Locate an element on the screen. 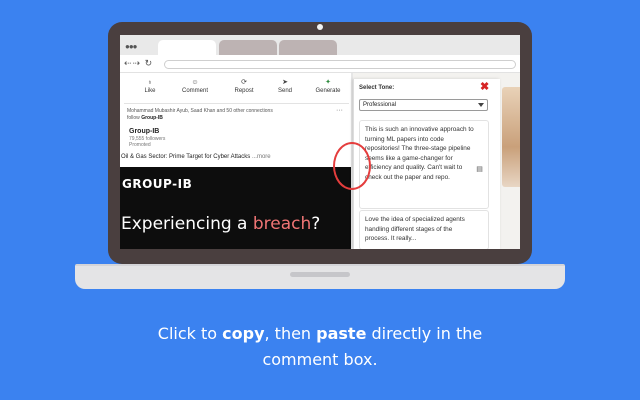 The image size is (640, 400). chevron-down-icon is located at coordinates (481, 105).